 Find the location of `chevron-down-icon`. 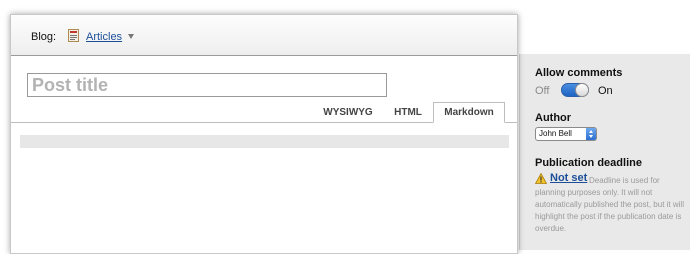

chevron-down-icon is located at coordinates (131, 36).